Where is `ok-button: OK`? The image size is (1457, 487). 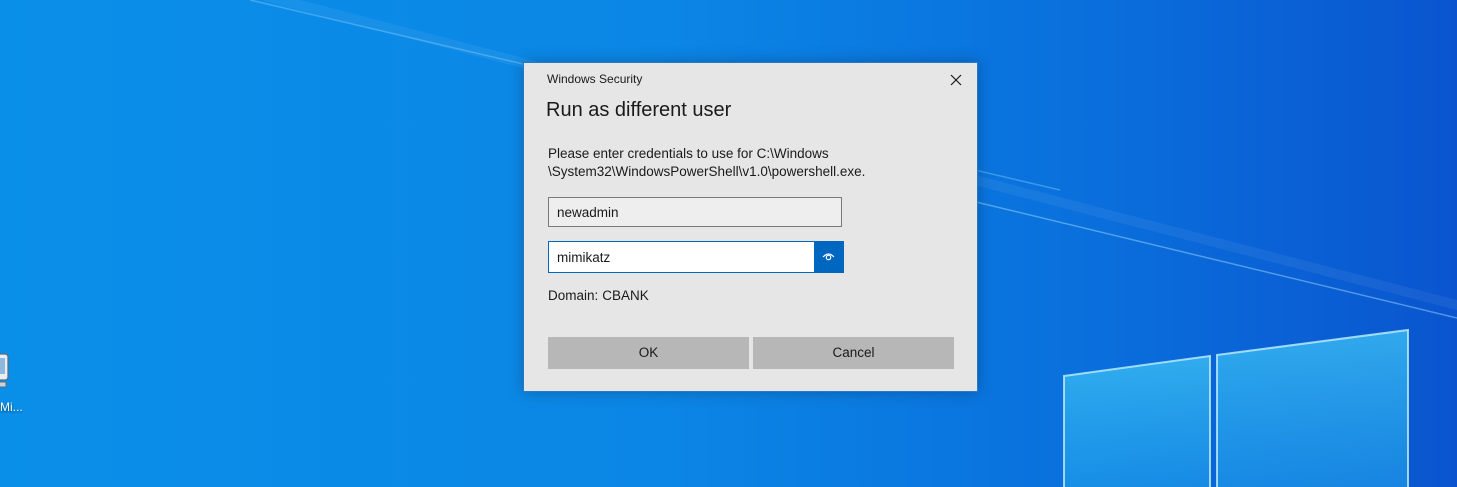
ok-button: OK is located at coordinates (648, 353).